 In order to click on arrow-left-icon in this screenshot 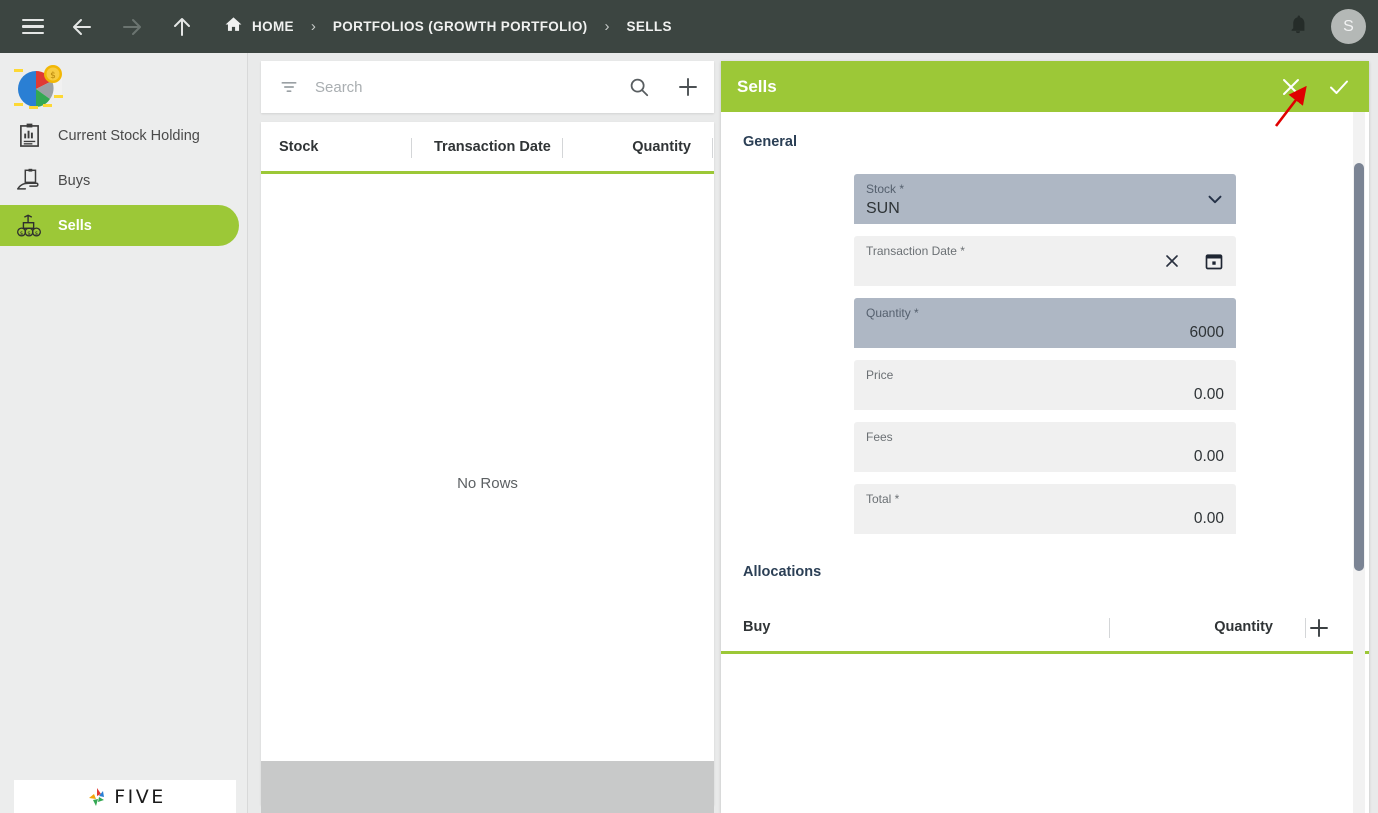, I will do `click(82, 27)`.